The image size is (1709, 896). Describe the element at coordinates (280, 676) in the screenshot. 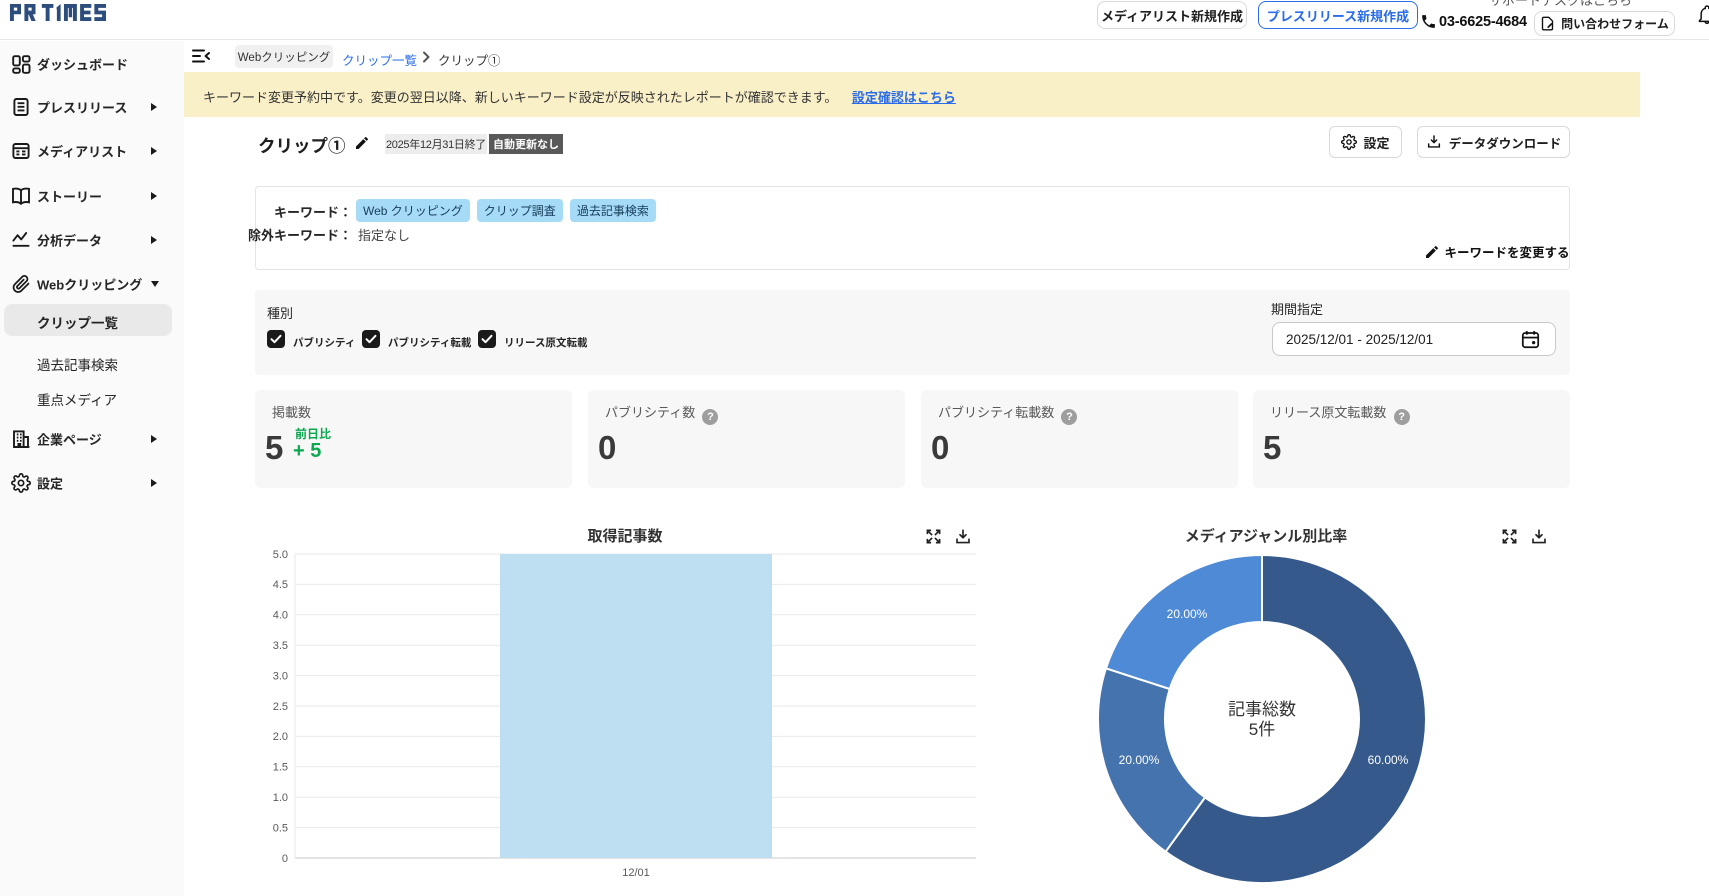

I see `svg-text: 3.0` at that location.